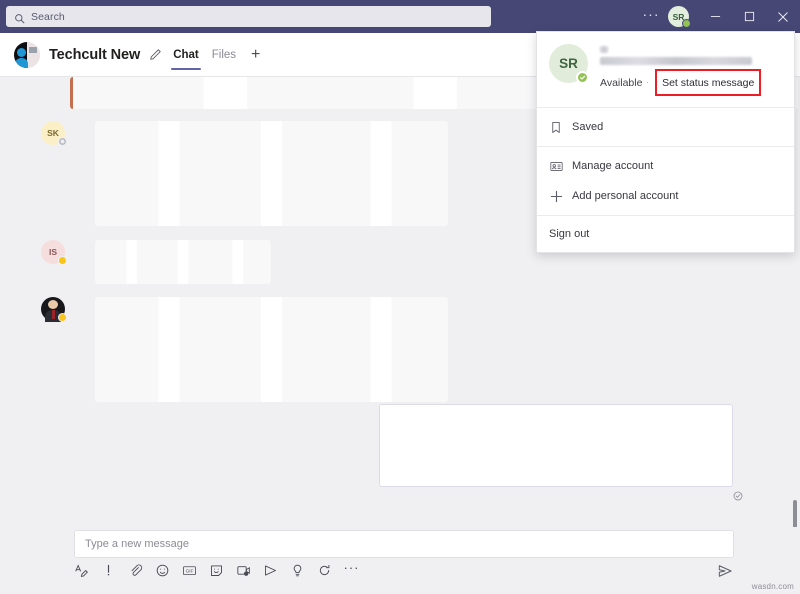  Describe the element at coordinates (21, 62) in the screenshot. I see `avatar-body` at that location.